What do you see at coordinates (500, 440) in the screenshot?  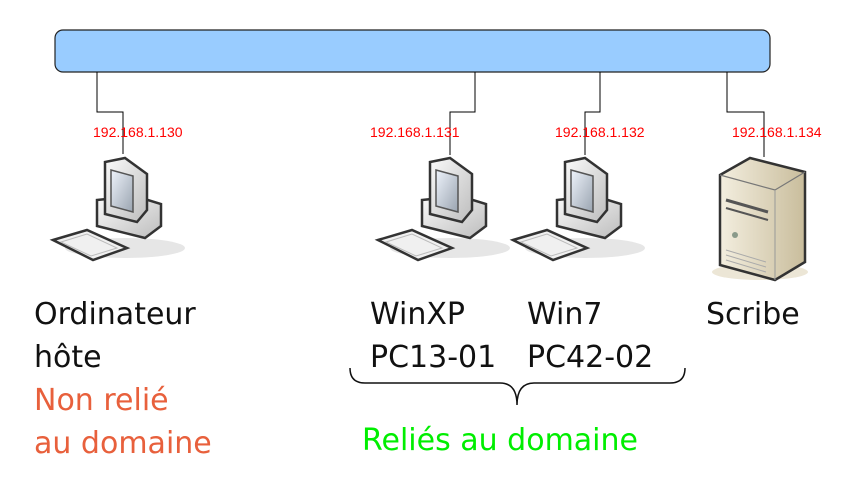 I see `domain-group-label: Reliés au domaine` at bounding box center [500, 440].